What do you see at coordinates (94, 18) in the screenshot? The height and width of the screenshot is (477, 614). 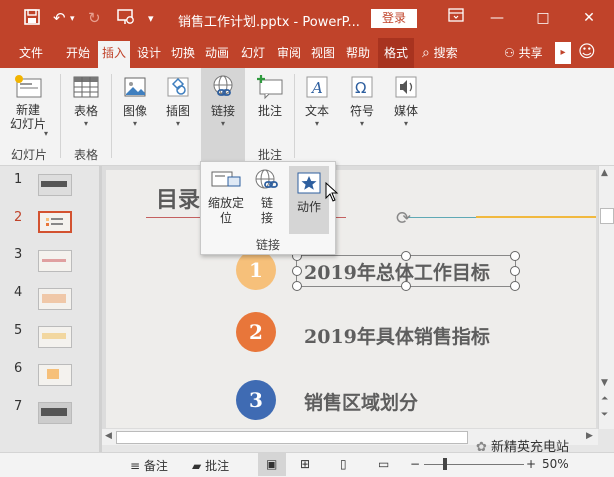 I see `redo-icon: ↻` at bounding box center [94, 18].